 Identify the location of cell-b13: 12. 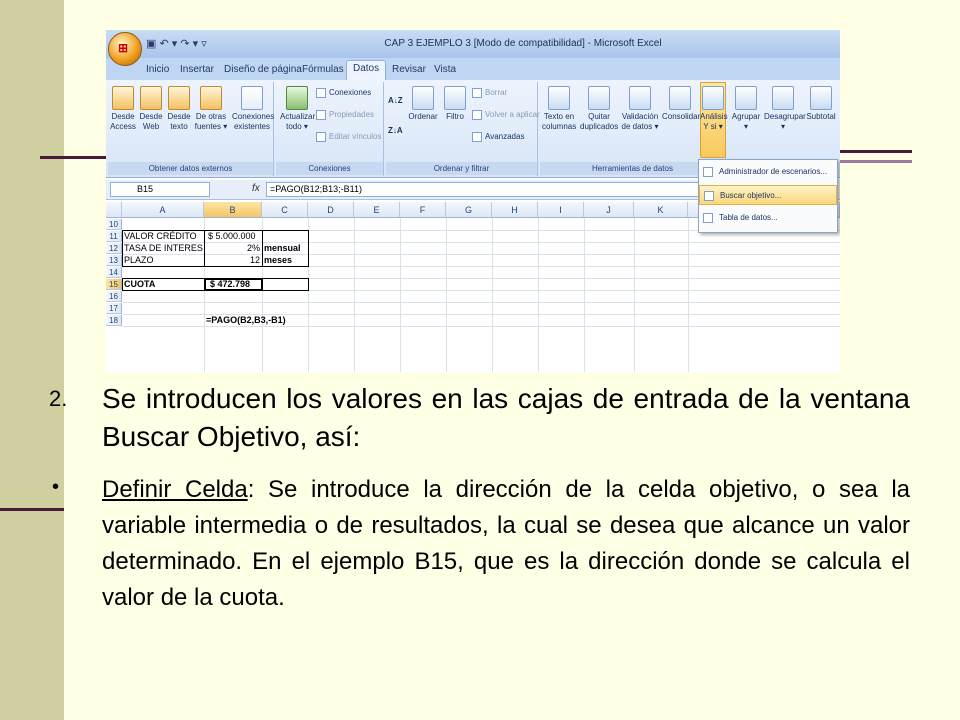
(232, 260).